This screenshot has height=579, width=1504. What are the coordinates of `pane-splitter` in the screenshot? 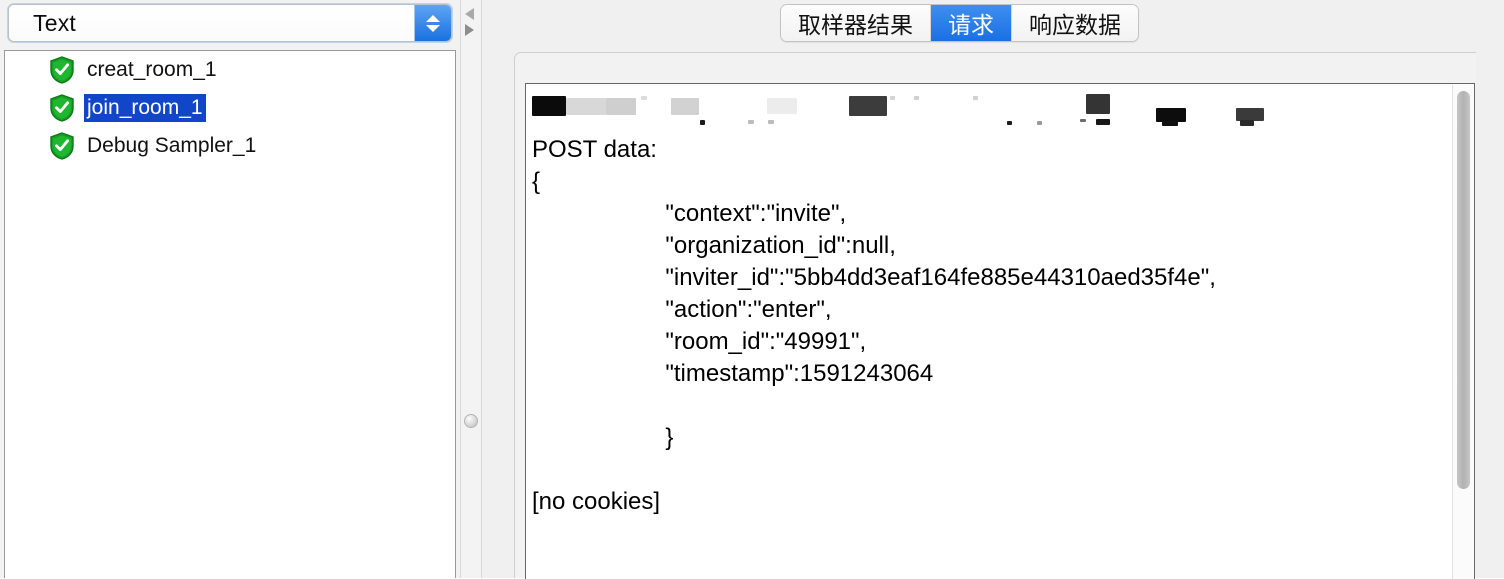 It's located at (471, 289).